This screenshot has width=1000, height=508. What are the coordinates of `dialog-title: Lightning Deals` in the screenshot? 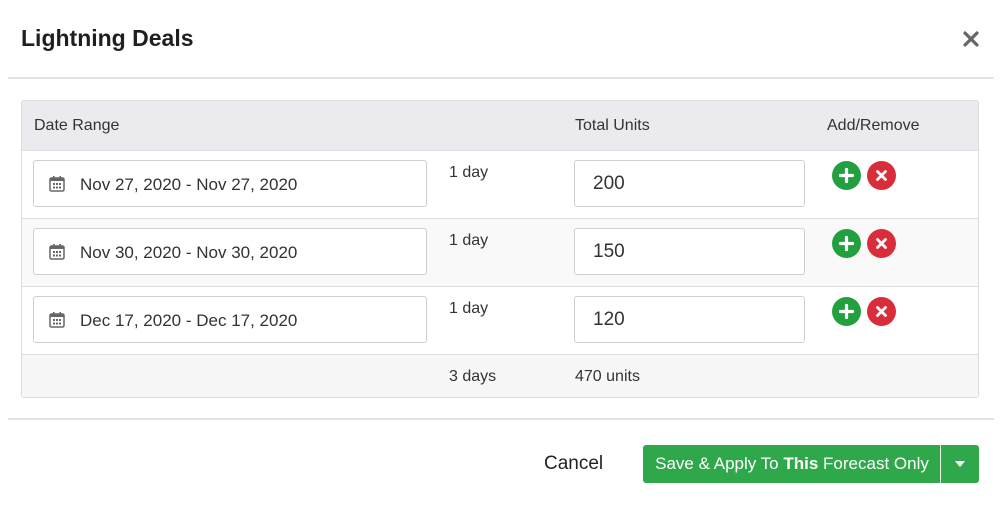 It's located at (107, 38).